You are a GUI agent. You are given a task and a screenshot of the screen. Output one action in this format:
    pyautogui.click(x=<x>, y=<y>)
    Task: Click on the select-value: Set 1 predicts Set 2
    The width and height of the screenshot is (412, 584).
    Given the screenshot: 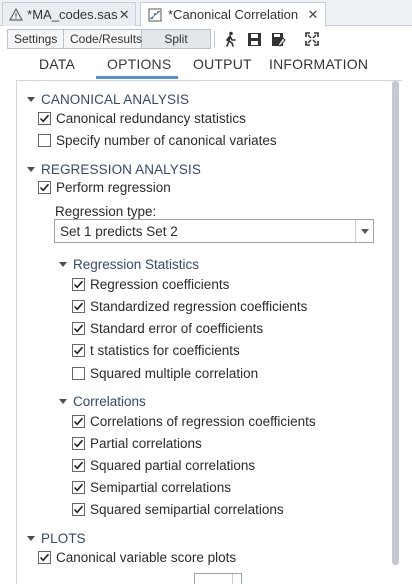 What is the action you would take?
    pyautogui.click(x=119, y=231)
    